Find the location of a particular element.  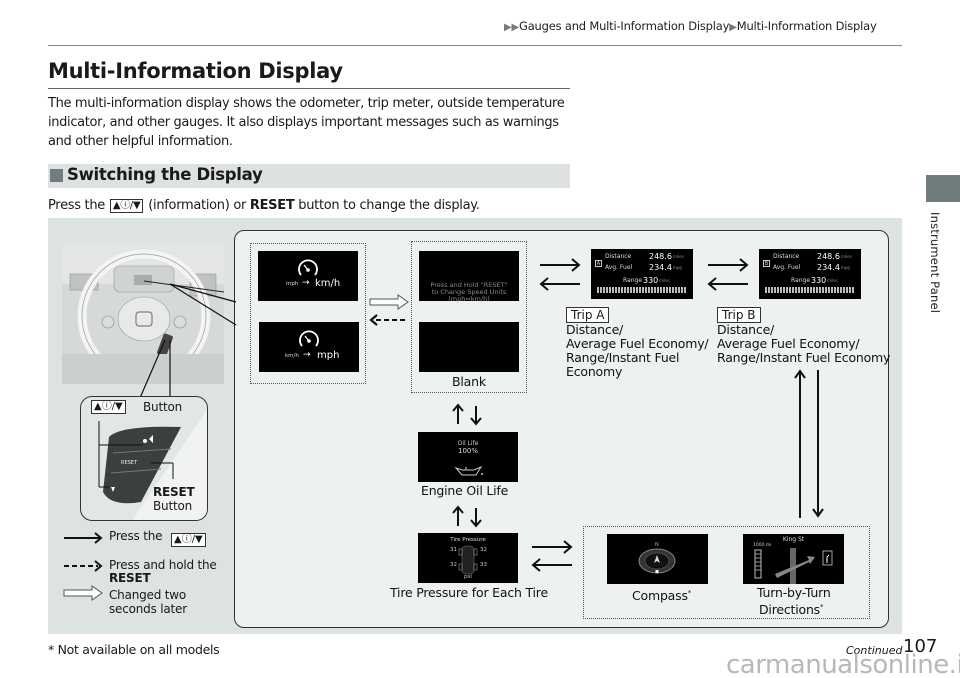

legend-changed-2: seconds later is located at coordinates (148, 609).